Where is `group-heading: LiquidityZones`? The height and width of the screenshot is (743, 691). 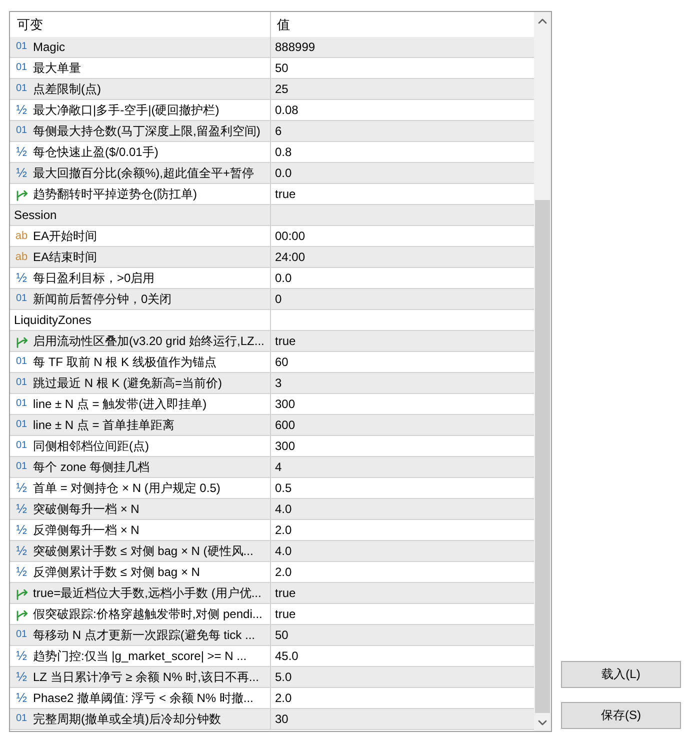
group-heading: LiquidityZones is located at coordinates (53, 320).